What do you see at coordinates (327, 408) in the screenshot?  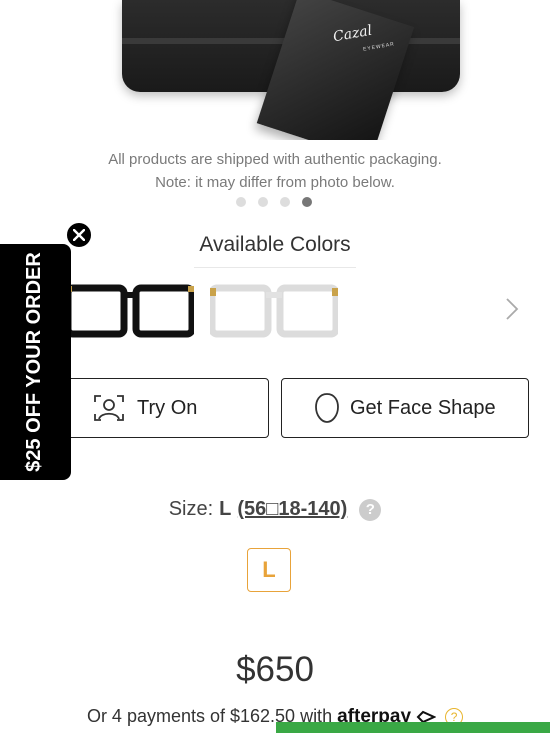 I see `face-outline-icon` at bounding box center [327, 408].